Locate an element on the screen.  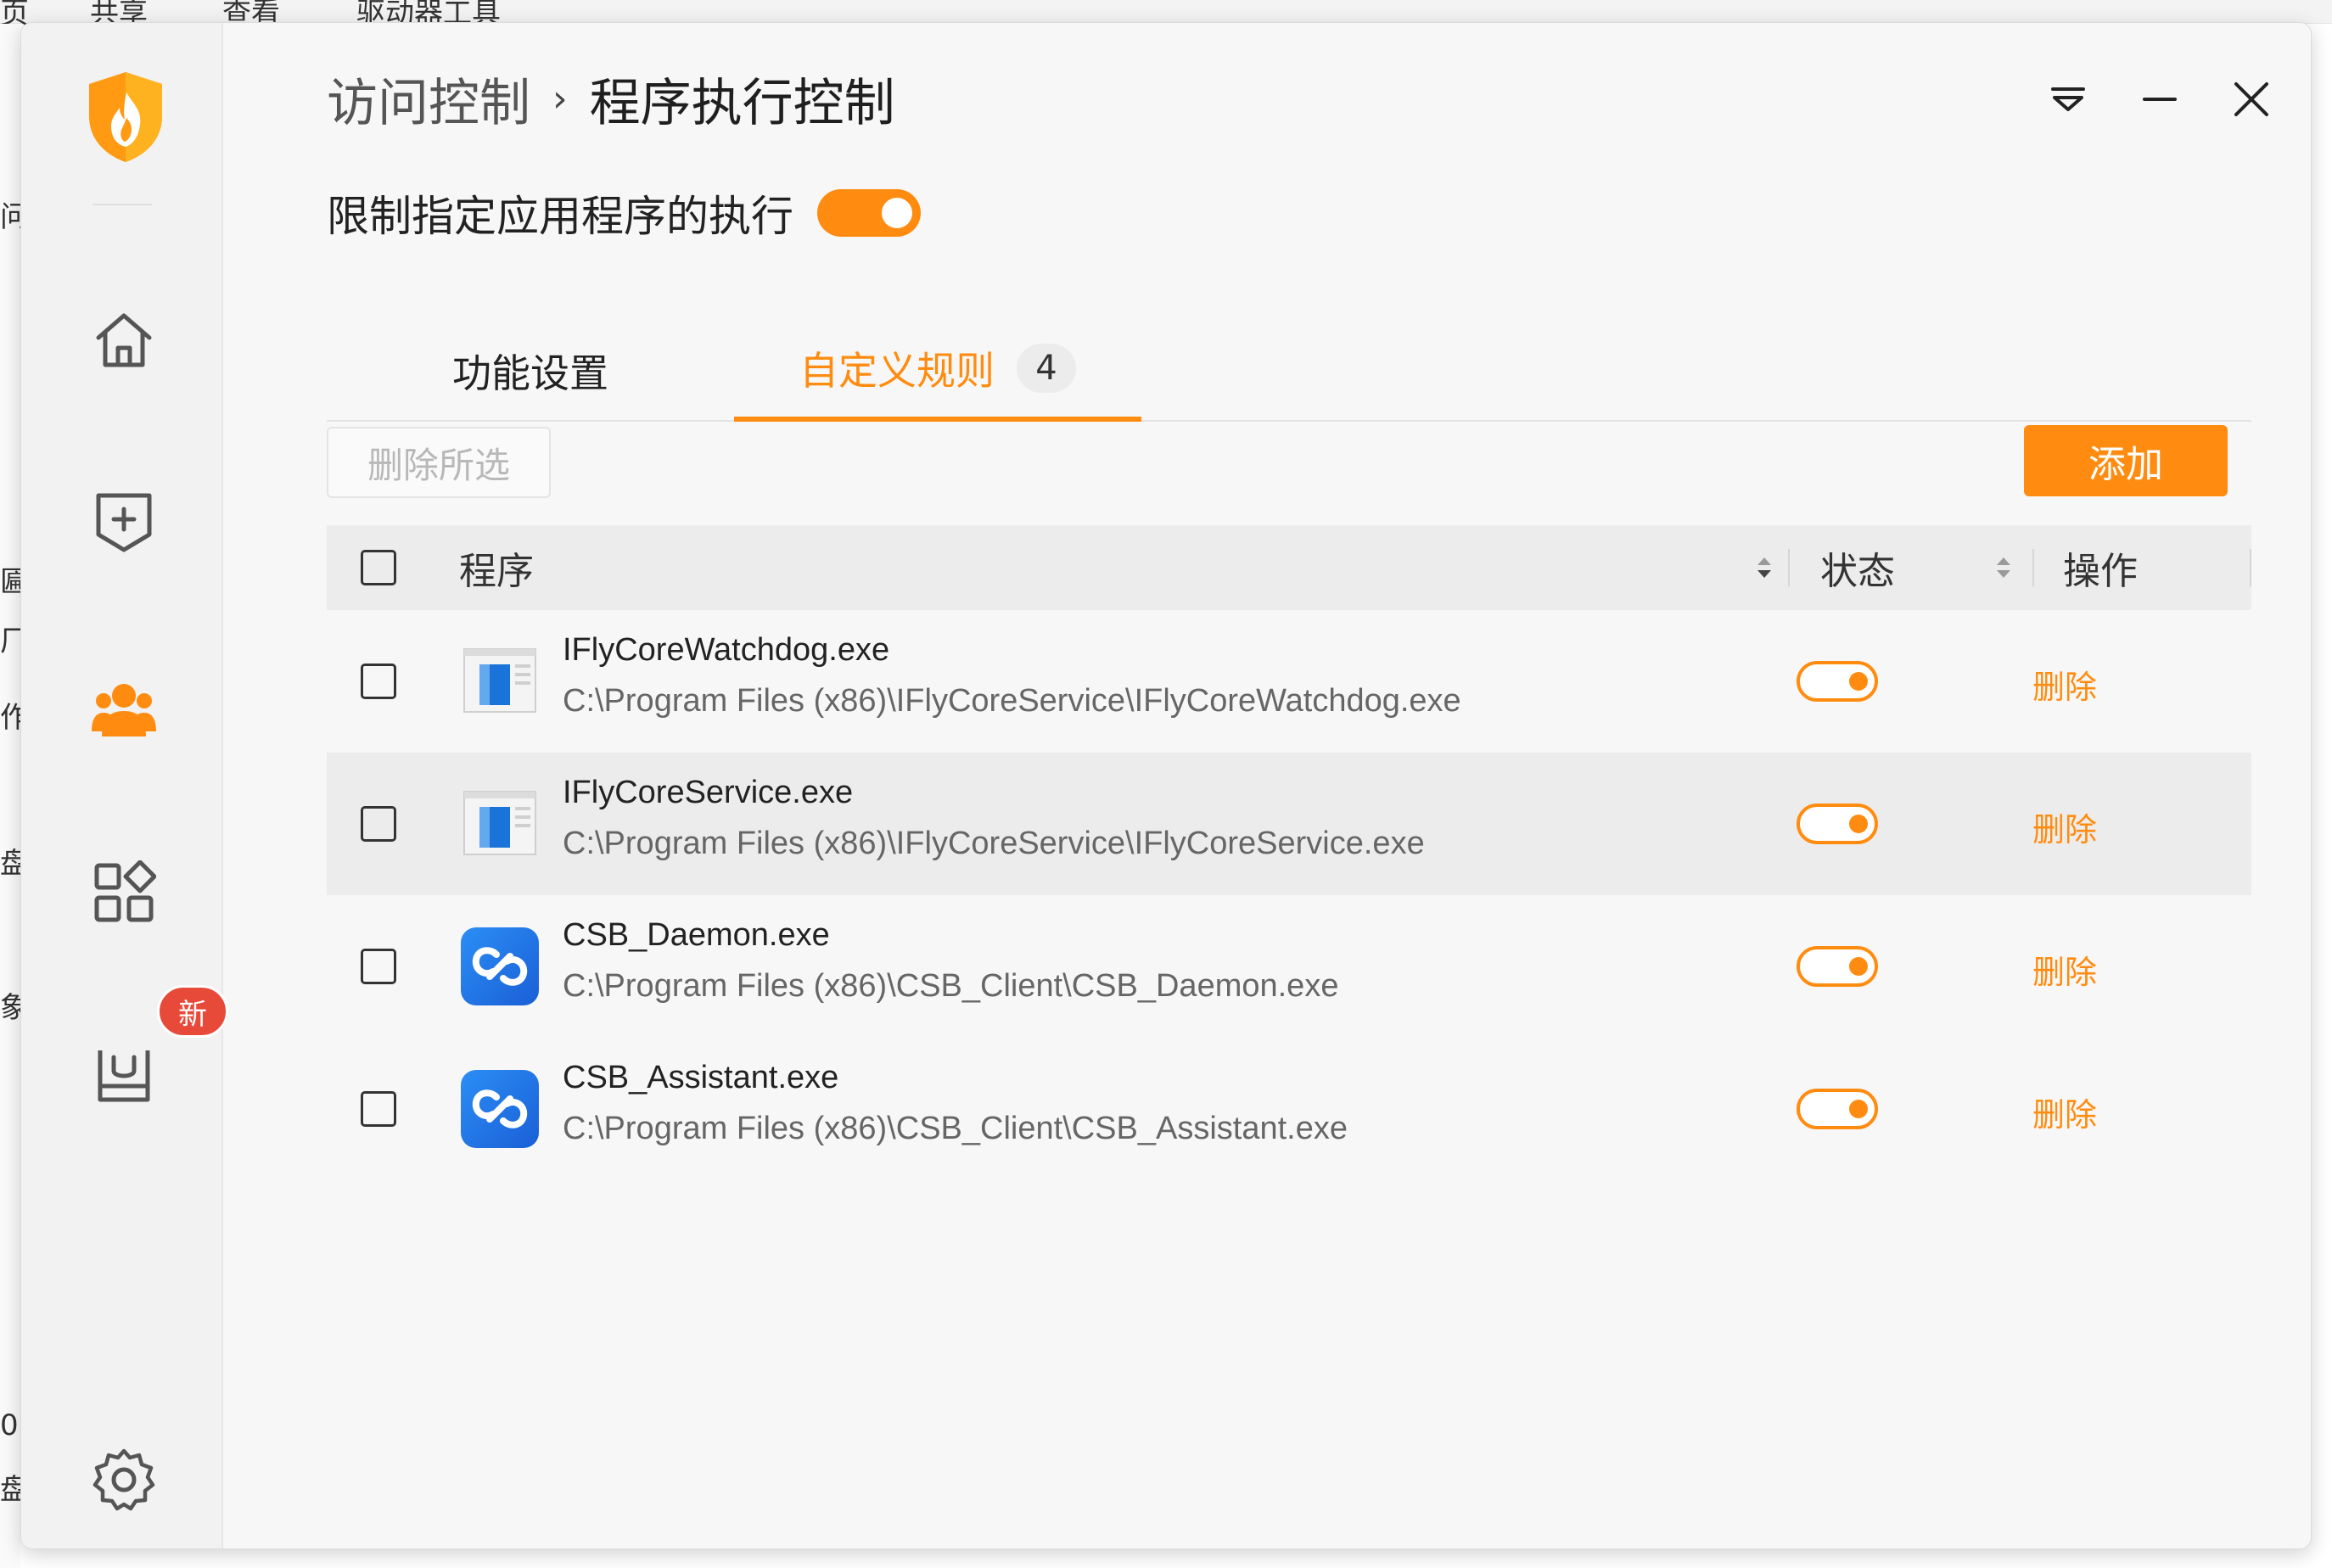
select-all-checkbox is located at coordinates (378, 568).